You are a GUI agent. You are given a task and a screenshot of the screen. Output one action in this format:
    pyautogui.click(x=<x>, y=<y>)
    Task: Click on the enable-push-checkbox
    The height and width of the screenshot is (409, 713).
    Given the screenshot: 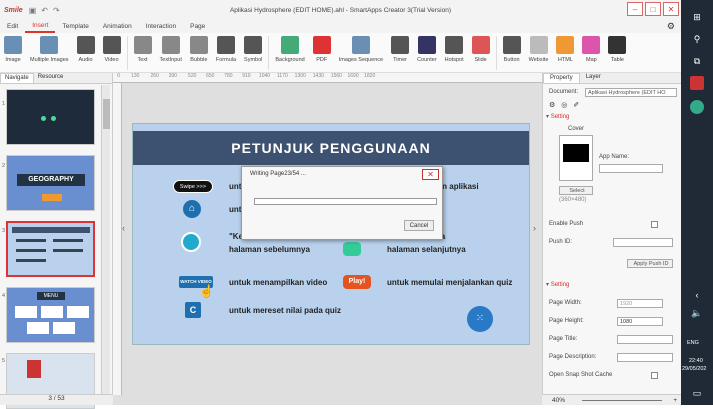 What is the action you would take?
    pyautogui.click(x=654, y=224)
    